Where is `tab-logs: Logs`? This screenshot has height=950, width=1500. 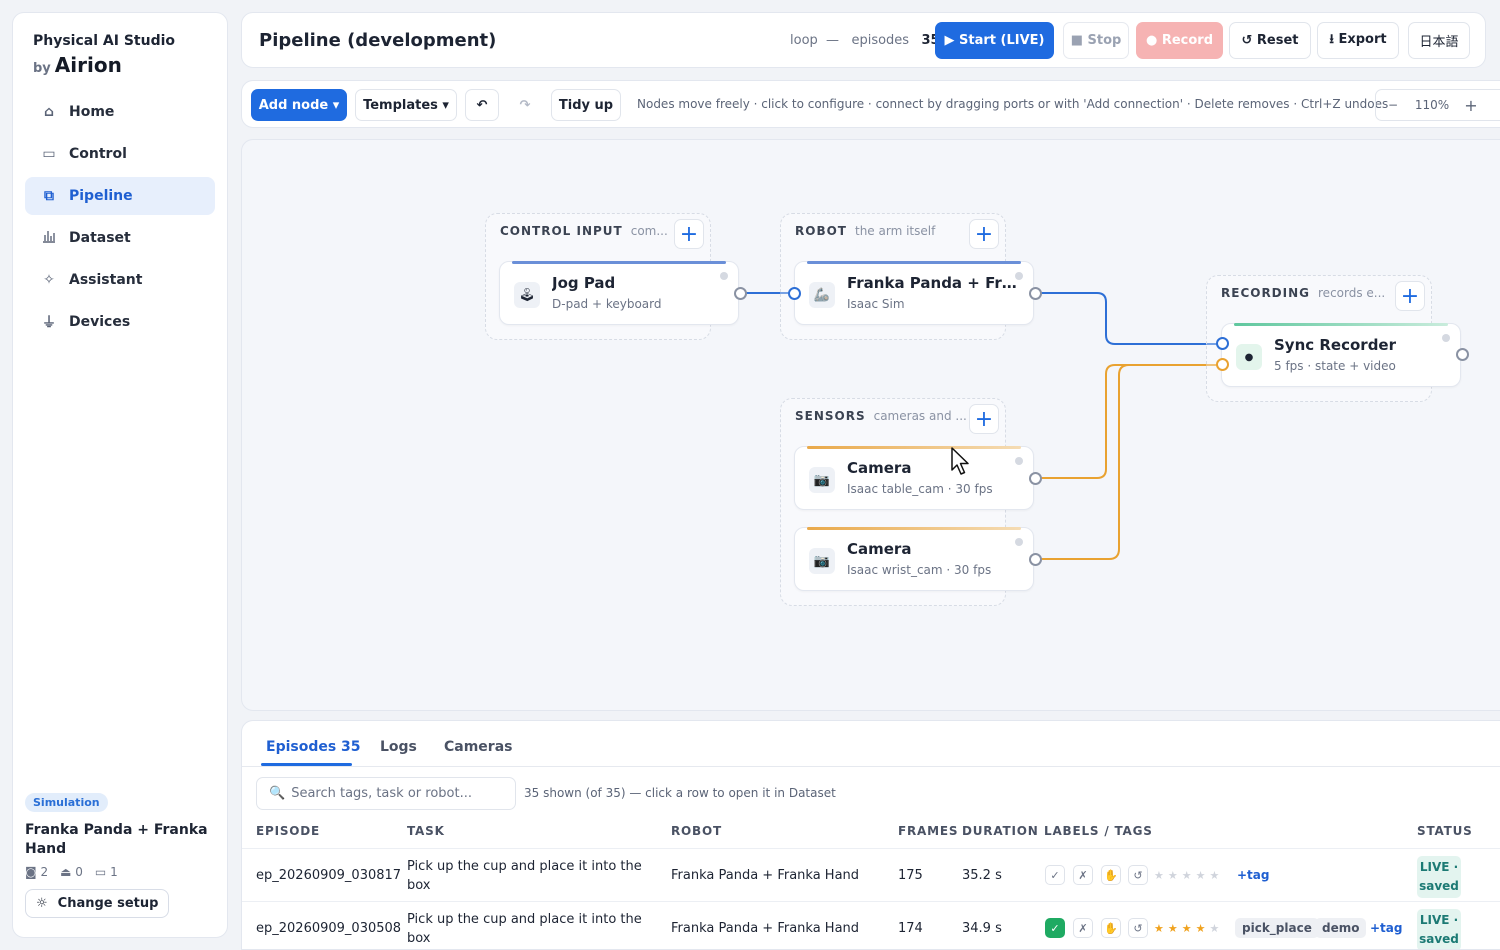
tab-logs: Logs is located at coordinates (398, 747).